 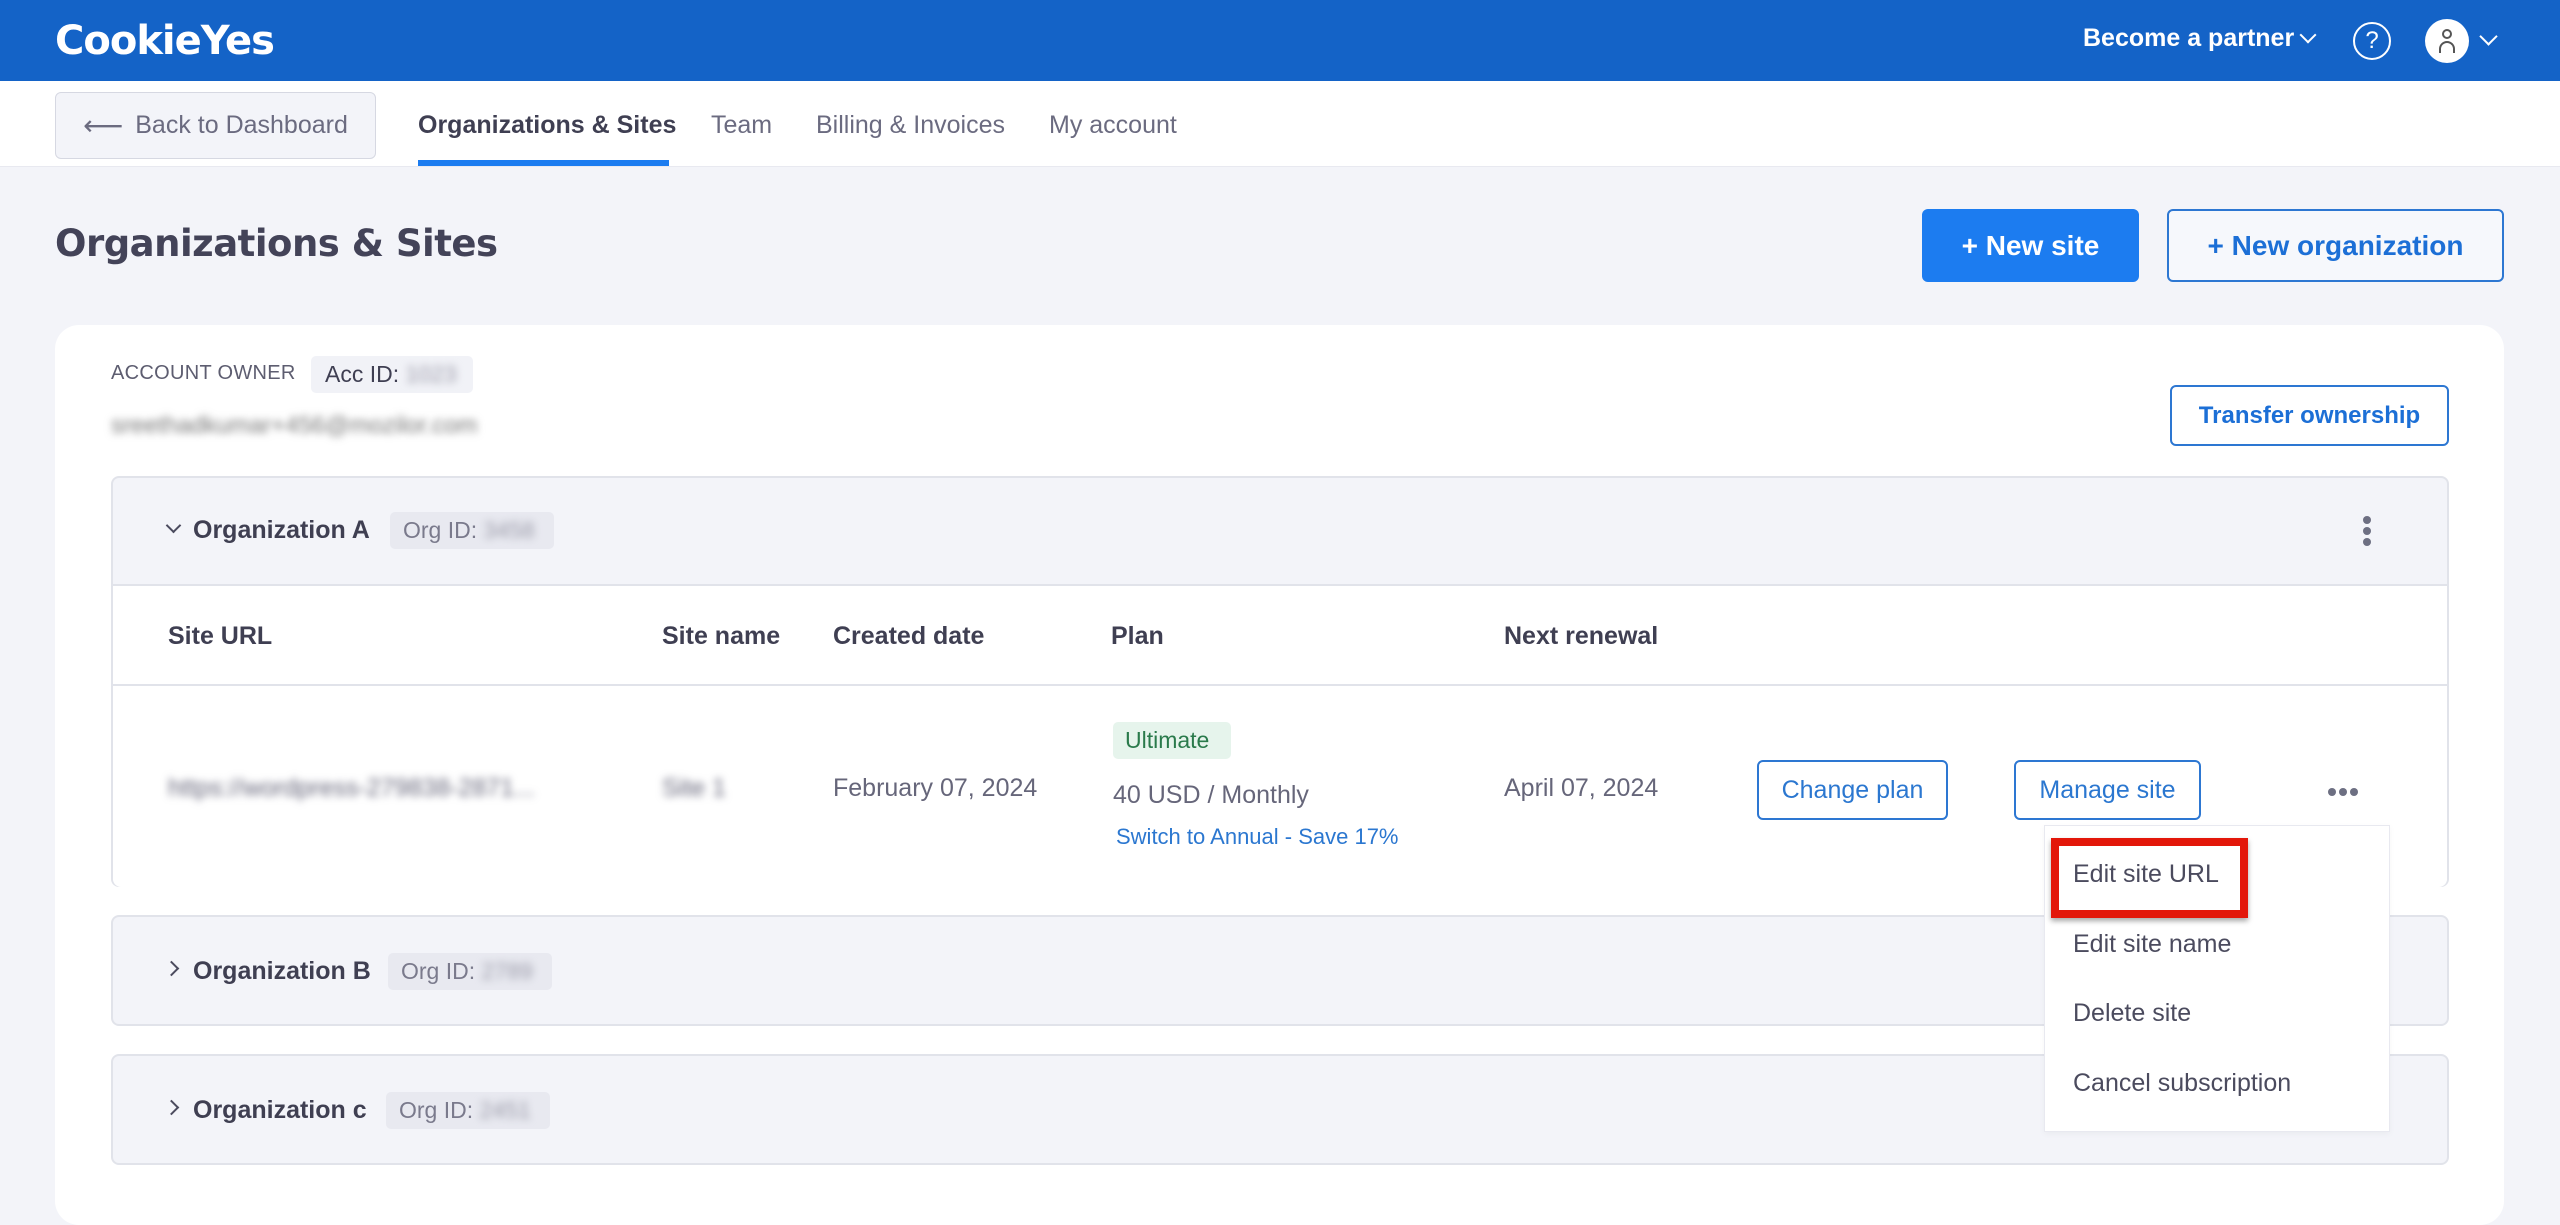 I want to click on change-plan-button: Change plan, so click(x=1852, y=790).